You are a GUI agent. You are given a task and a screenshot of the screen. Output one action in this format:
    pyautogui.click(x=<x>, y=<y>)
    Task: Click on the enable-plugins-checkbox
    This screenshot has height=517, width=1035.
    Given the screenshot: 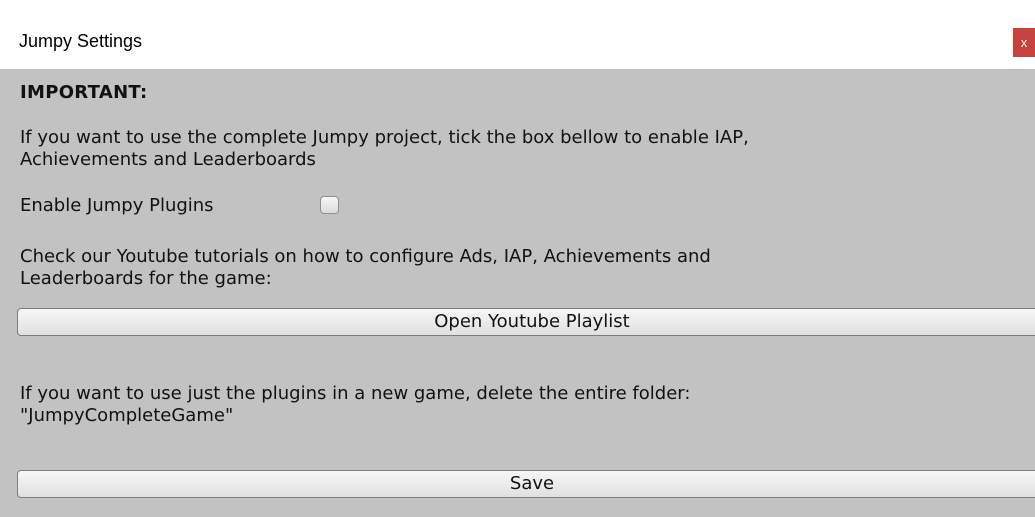 What is the action you would take?
    pyautogui.click(x=329, y=205)
    